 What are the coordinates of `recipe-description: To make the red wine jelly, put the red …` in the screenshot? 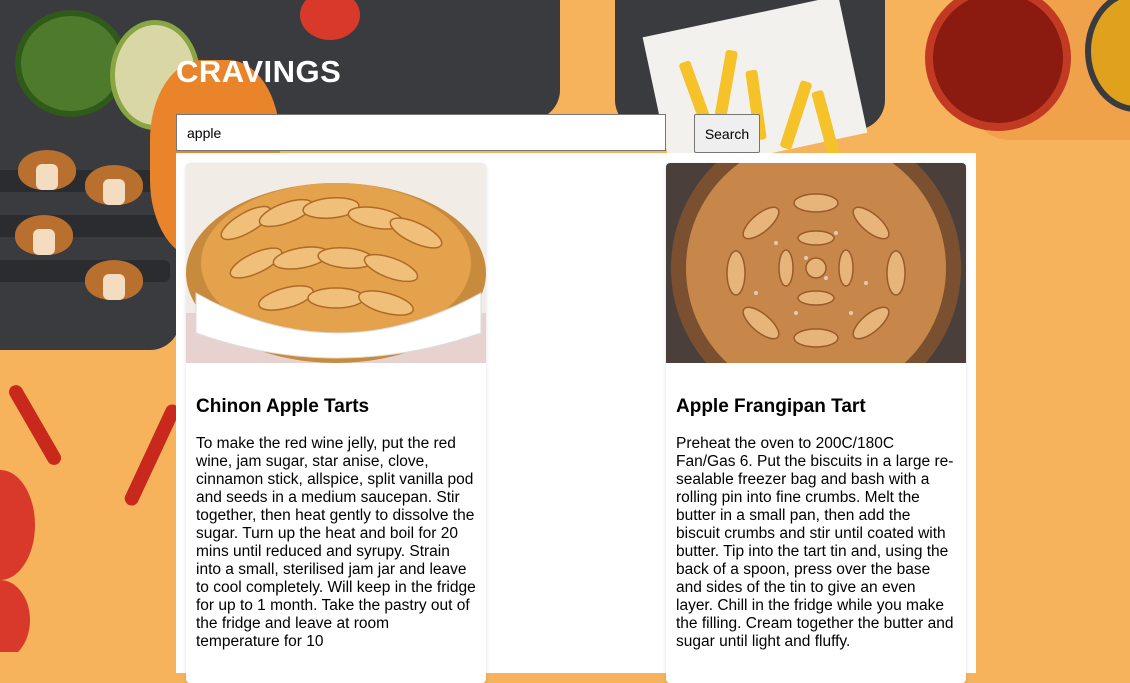 It's located at (336, 542).